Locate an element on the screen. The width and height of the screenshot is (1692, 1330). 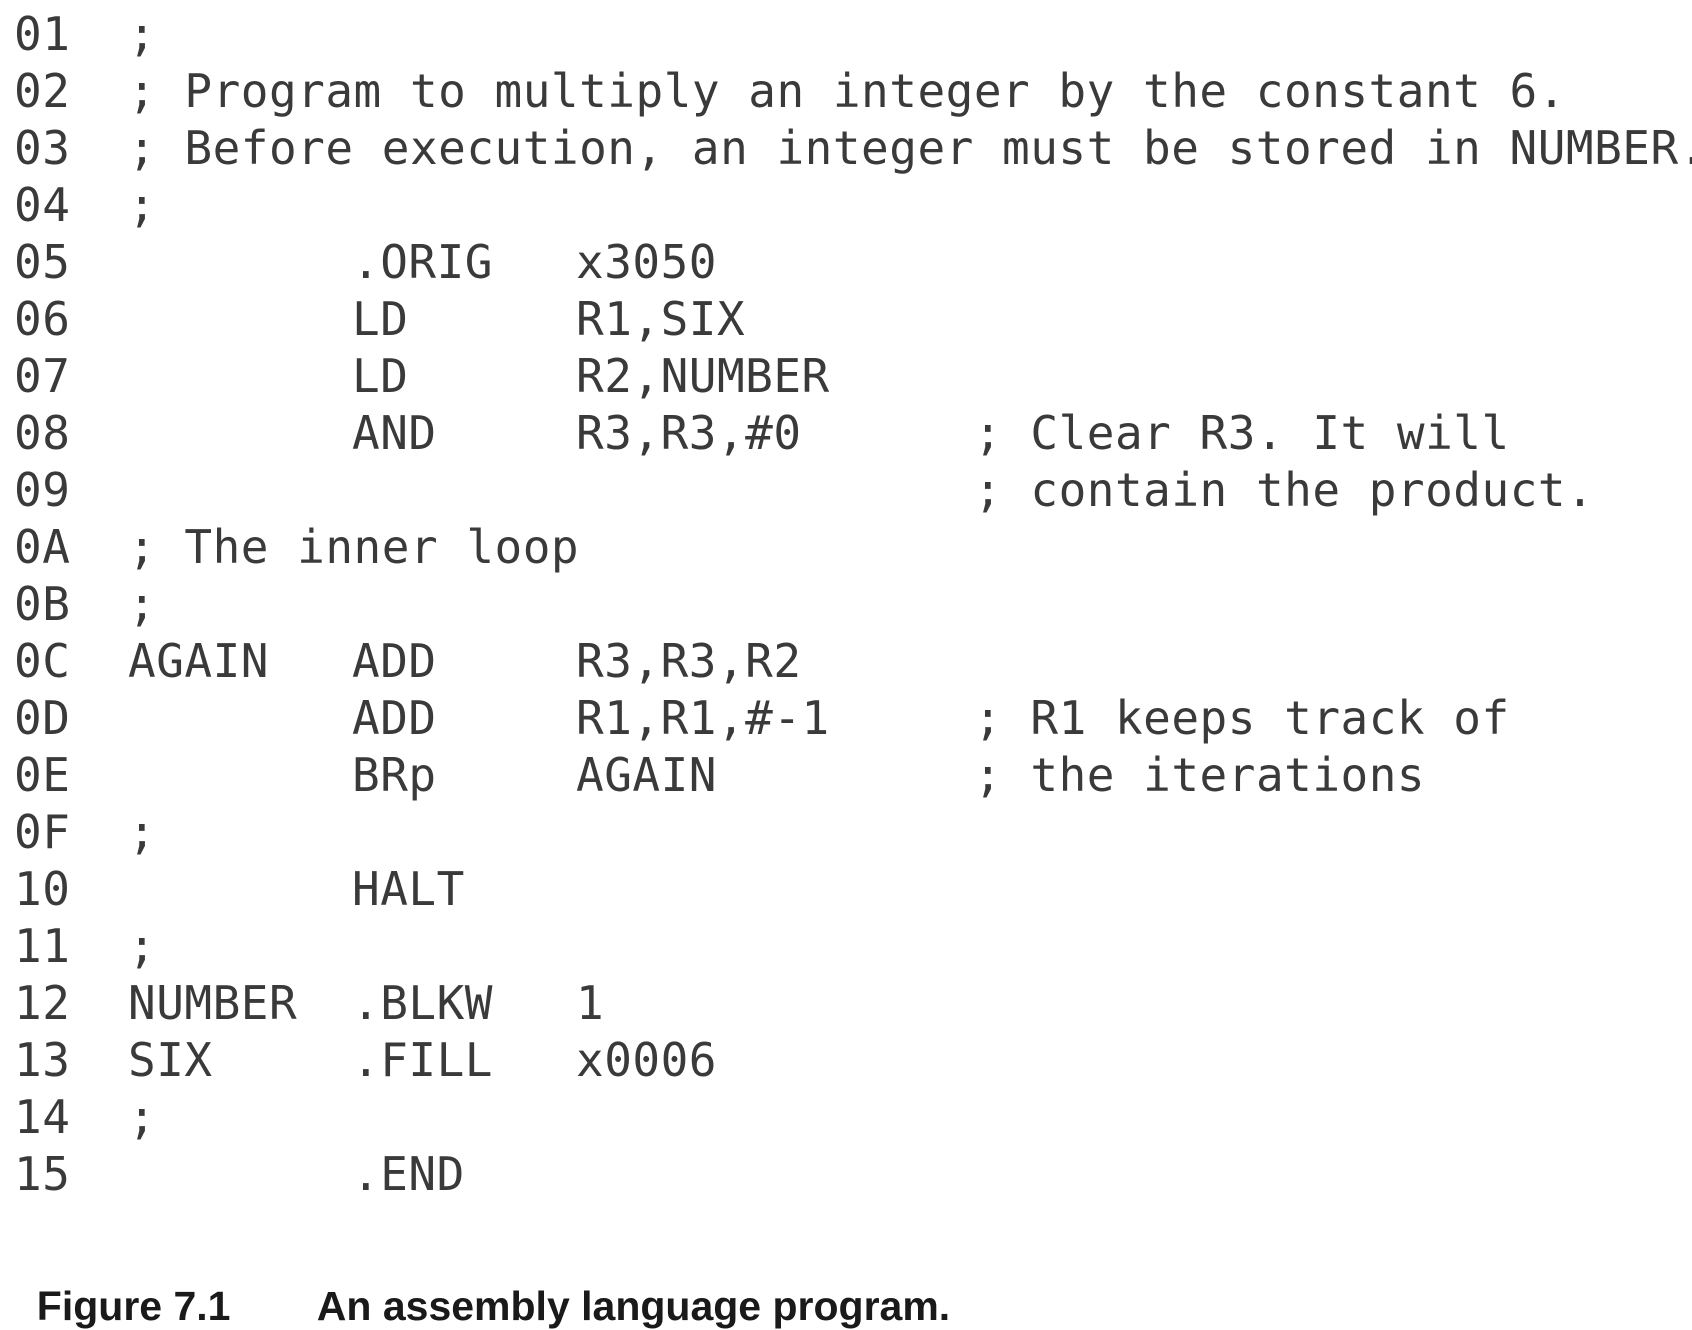
line-number: 0B is located at coordinates (42, 604).